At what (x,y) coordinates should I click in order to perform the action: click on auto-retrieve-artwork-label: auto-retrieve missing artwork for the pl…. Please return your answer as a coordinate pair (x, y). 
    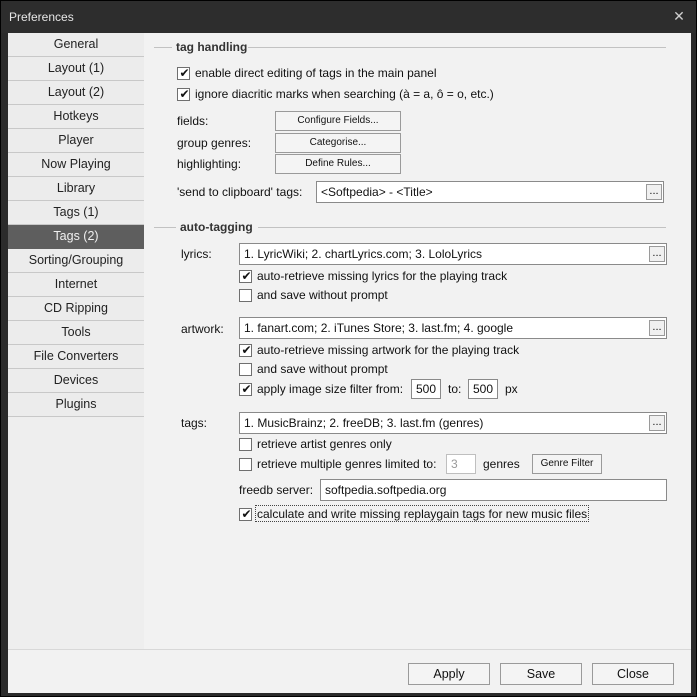
    Looking at the image, I should click on (388, 350).